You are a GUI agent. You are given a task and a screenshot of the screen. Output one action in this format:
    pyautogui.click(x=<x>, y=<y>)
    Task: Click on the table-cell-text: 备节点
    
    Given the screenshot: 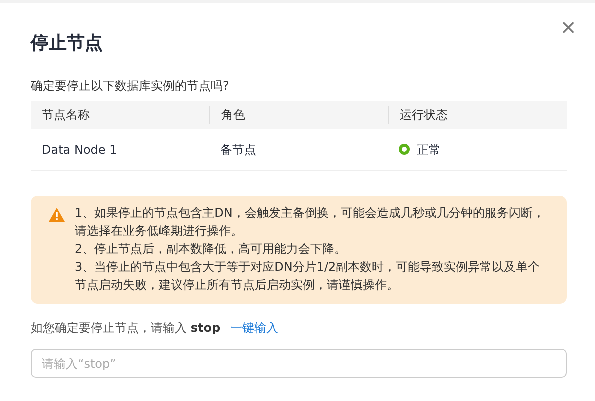 What is the action you would take?
    pyautogui.click(x=238, y=150)
    